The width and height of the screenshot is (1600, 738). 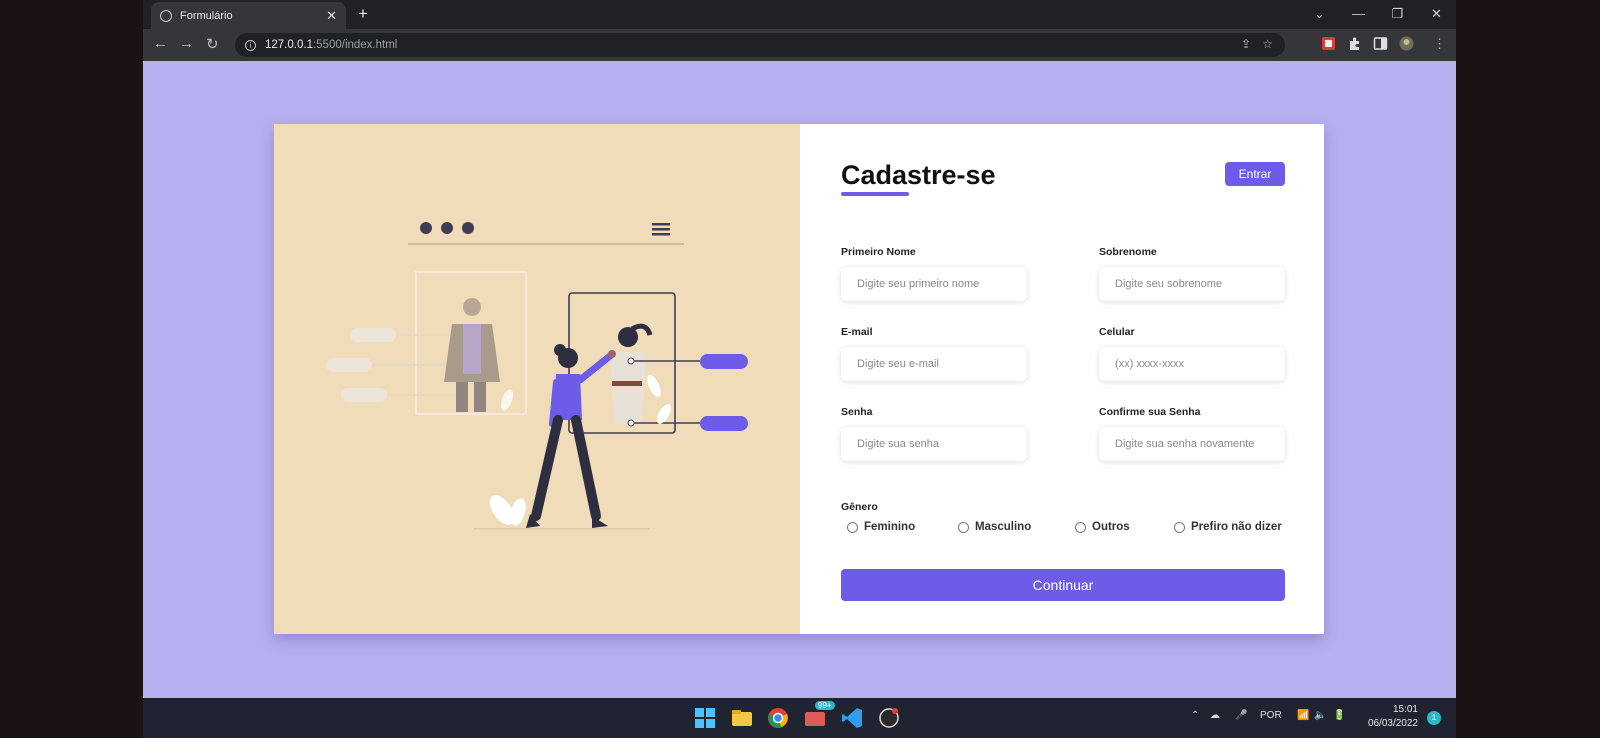 What do you see at coordinates (1003, 527) in the screenshot?
I see `gender-option-label: Masculino` at bounding box center [1003, 527].